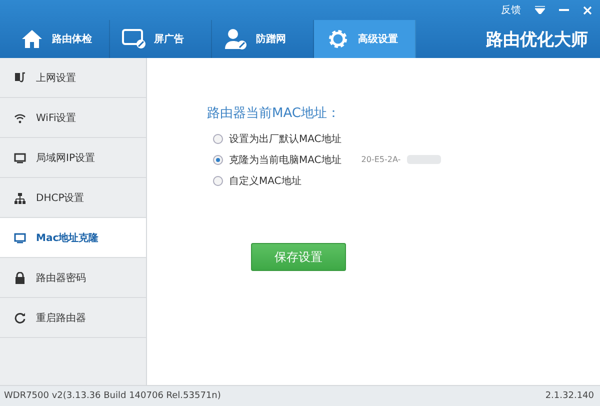 Image resolution: width=600 pixels, height=406 pixels. What do you see at coordinates (32, 39) in the screenshot?
I see `home-icon` at bounding box center [32, 39].